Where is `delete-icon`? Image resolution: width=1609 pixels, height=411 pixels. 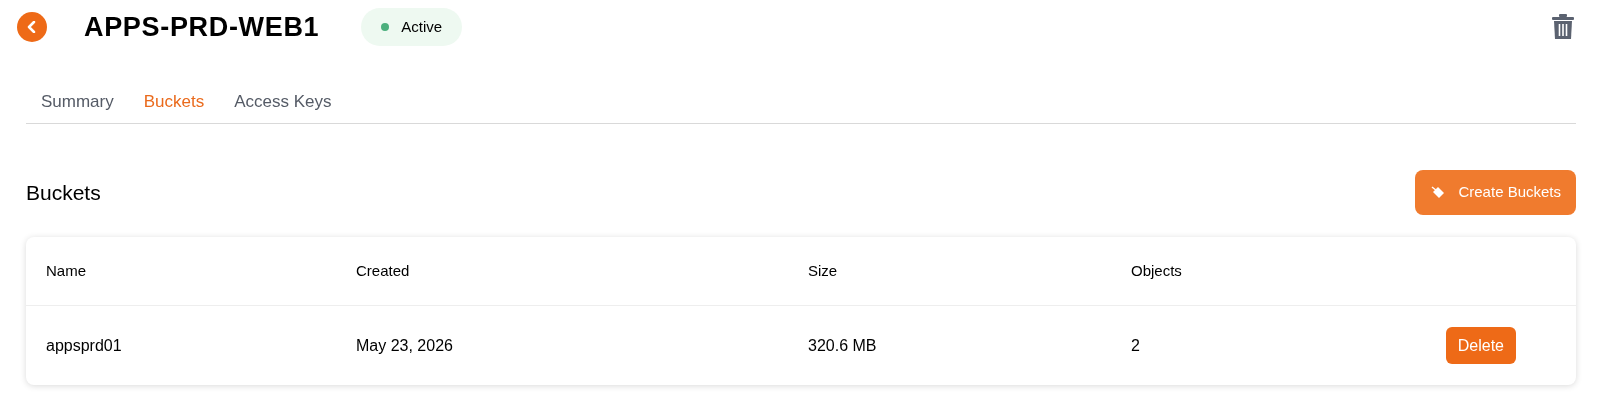
delete-icon is located at coordinates (1563, 27).